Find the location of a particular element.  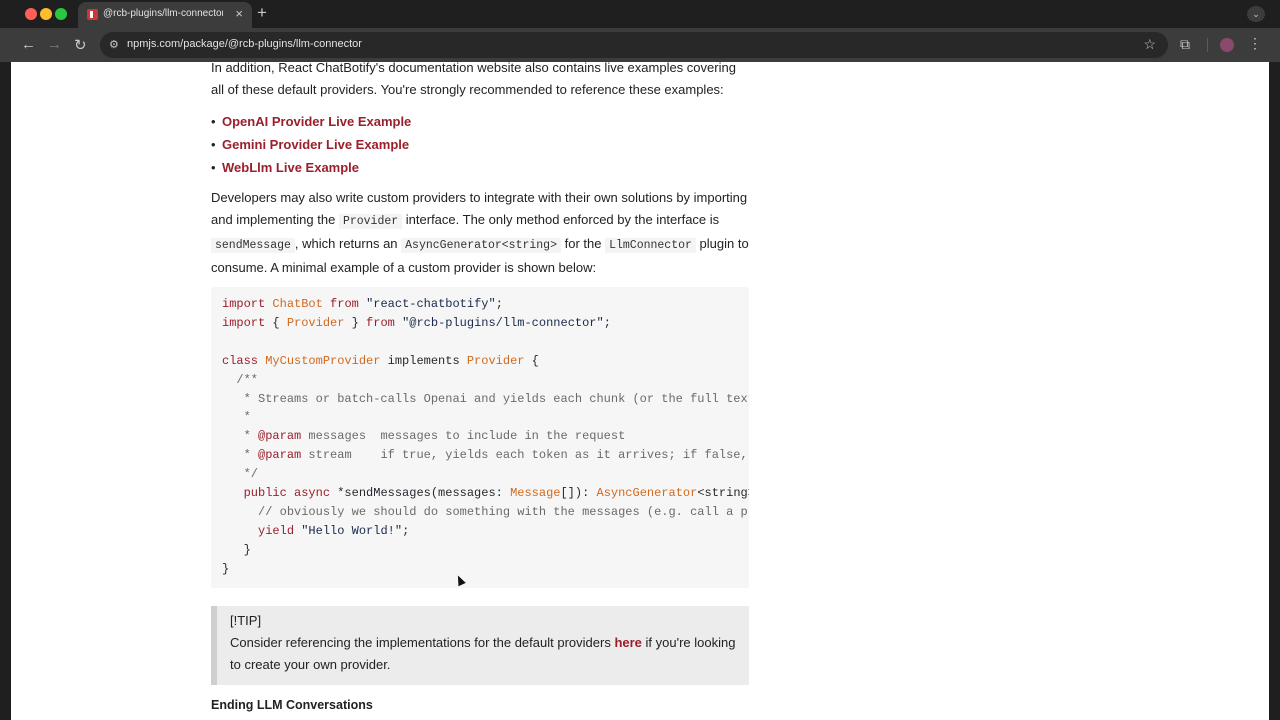

reload-icon: ↻ is located at coordinates (80, 45).